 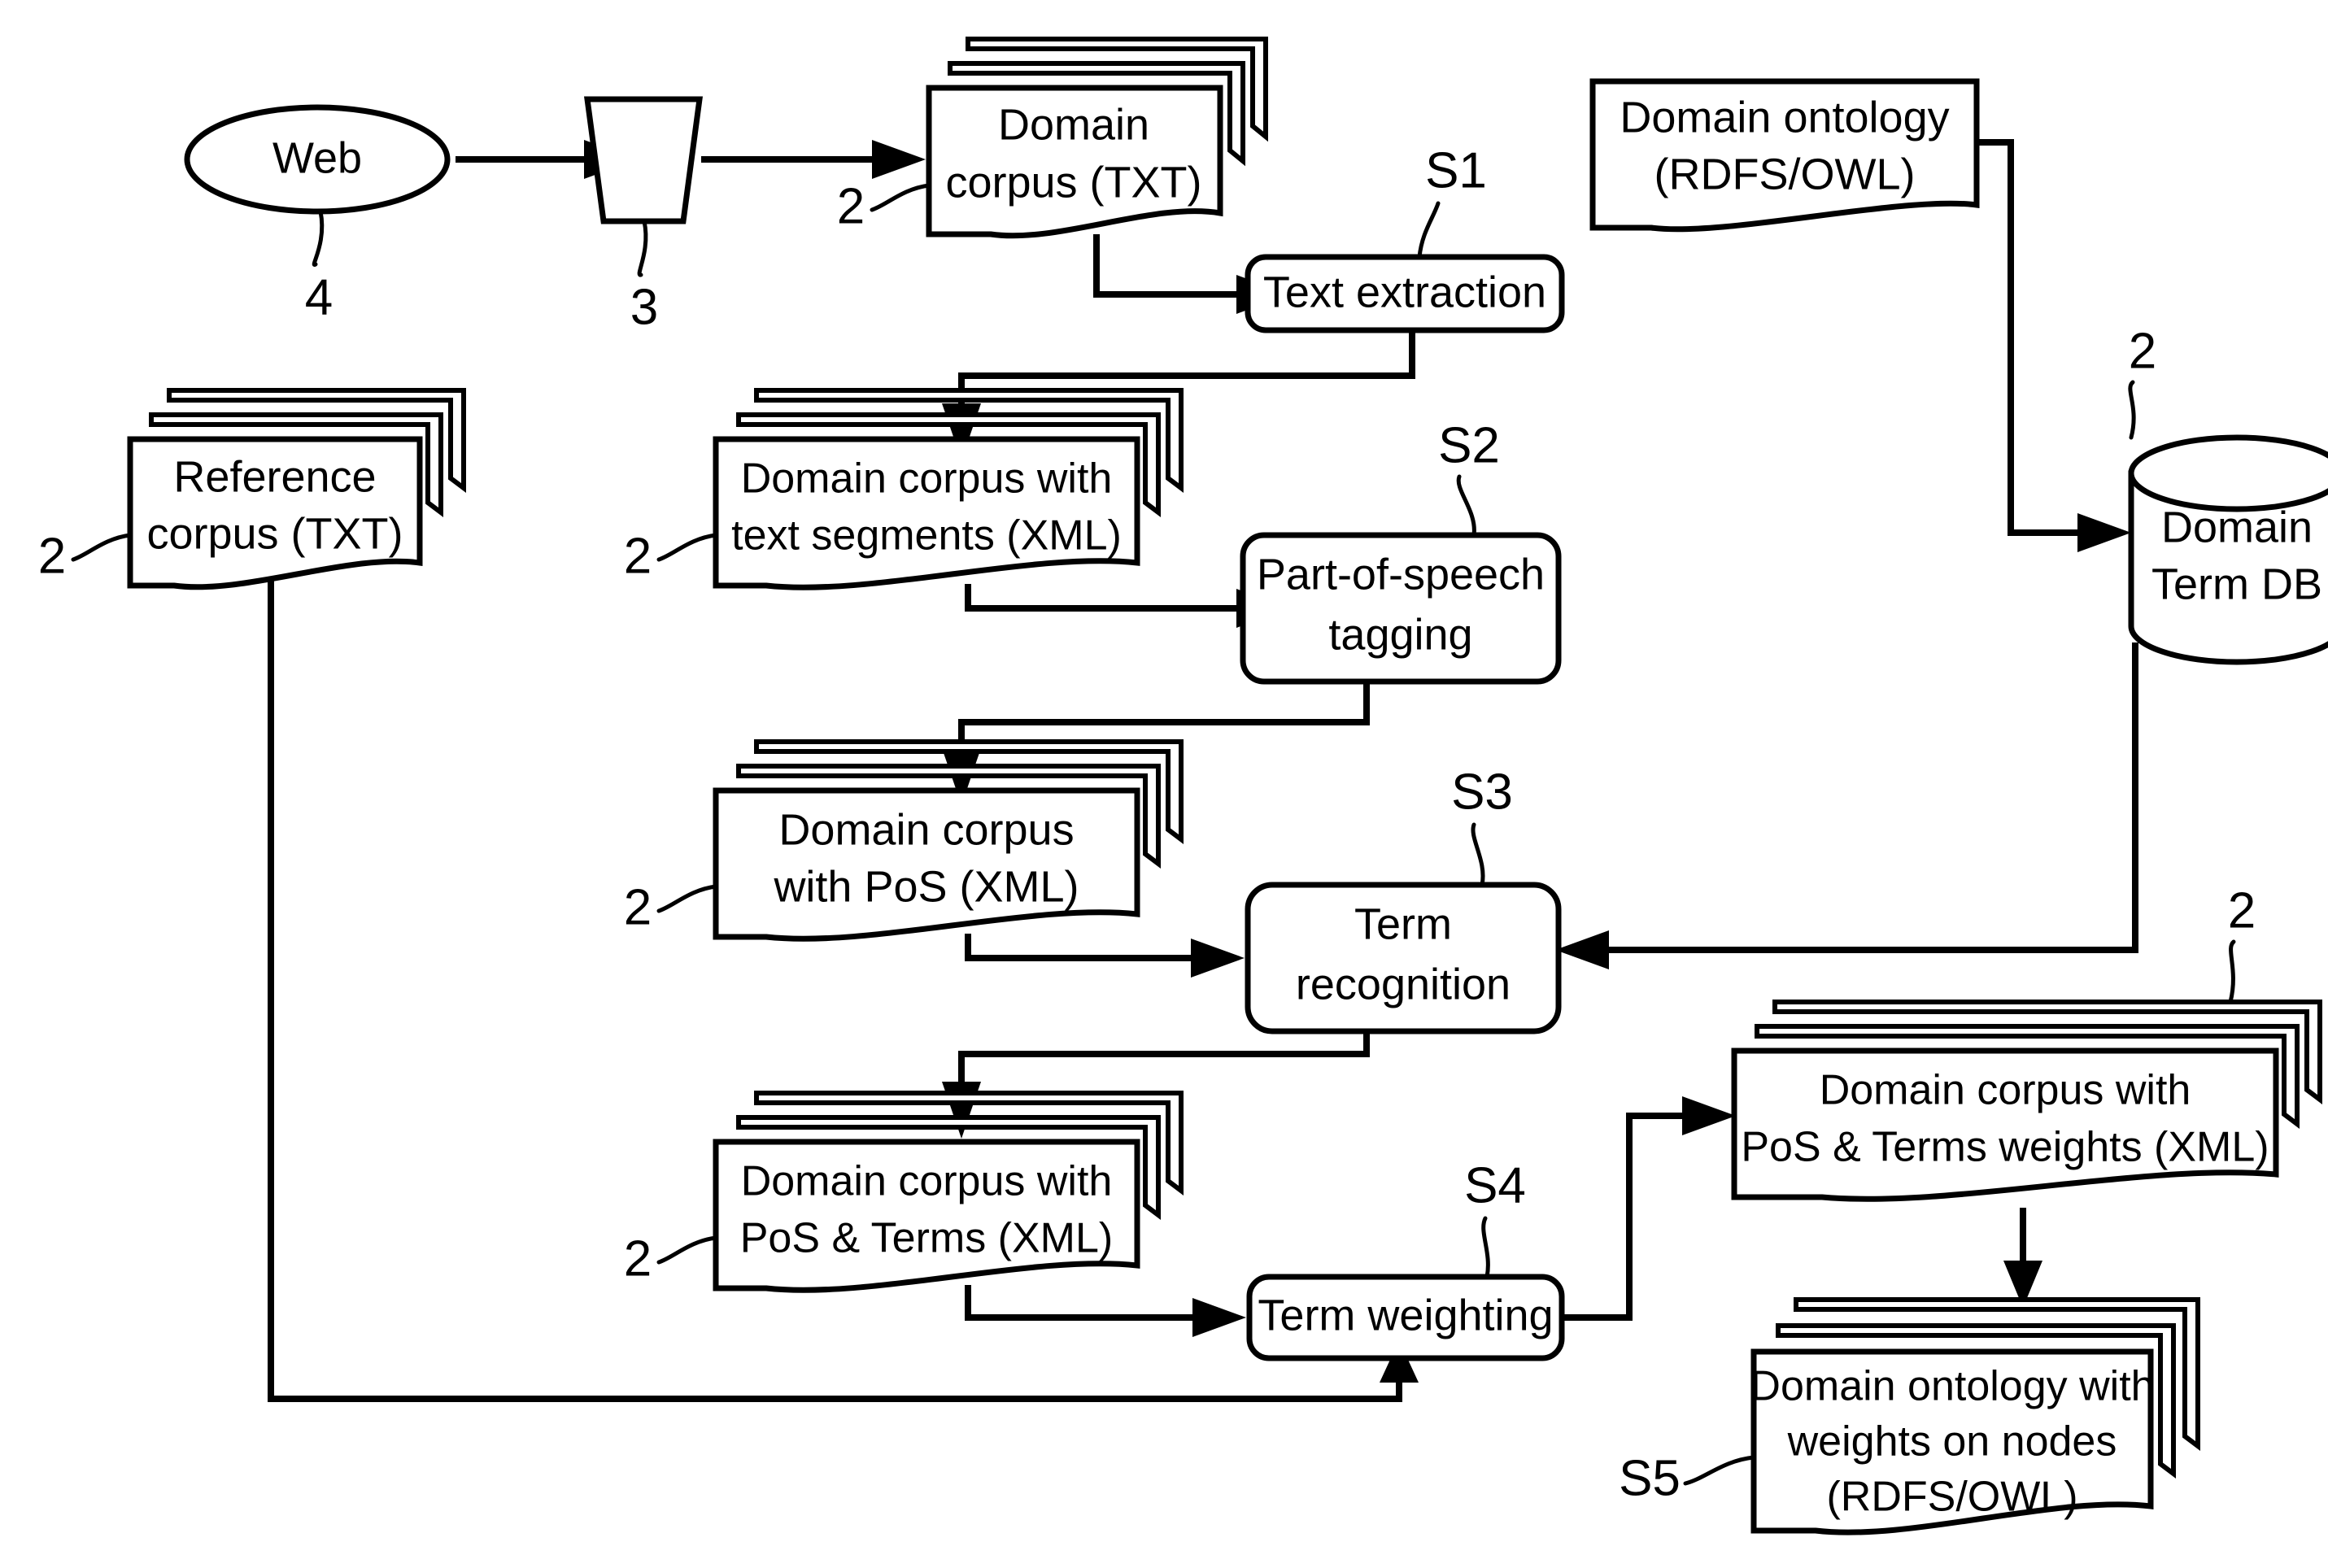 What do you see at coordinates (2242, 910) in the screenshot?
I see `reference-numeral-2-weights-corpus-text: 2` at bounding box center [2242, 910].